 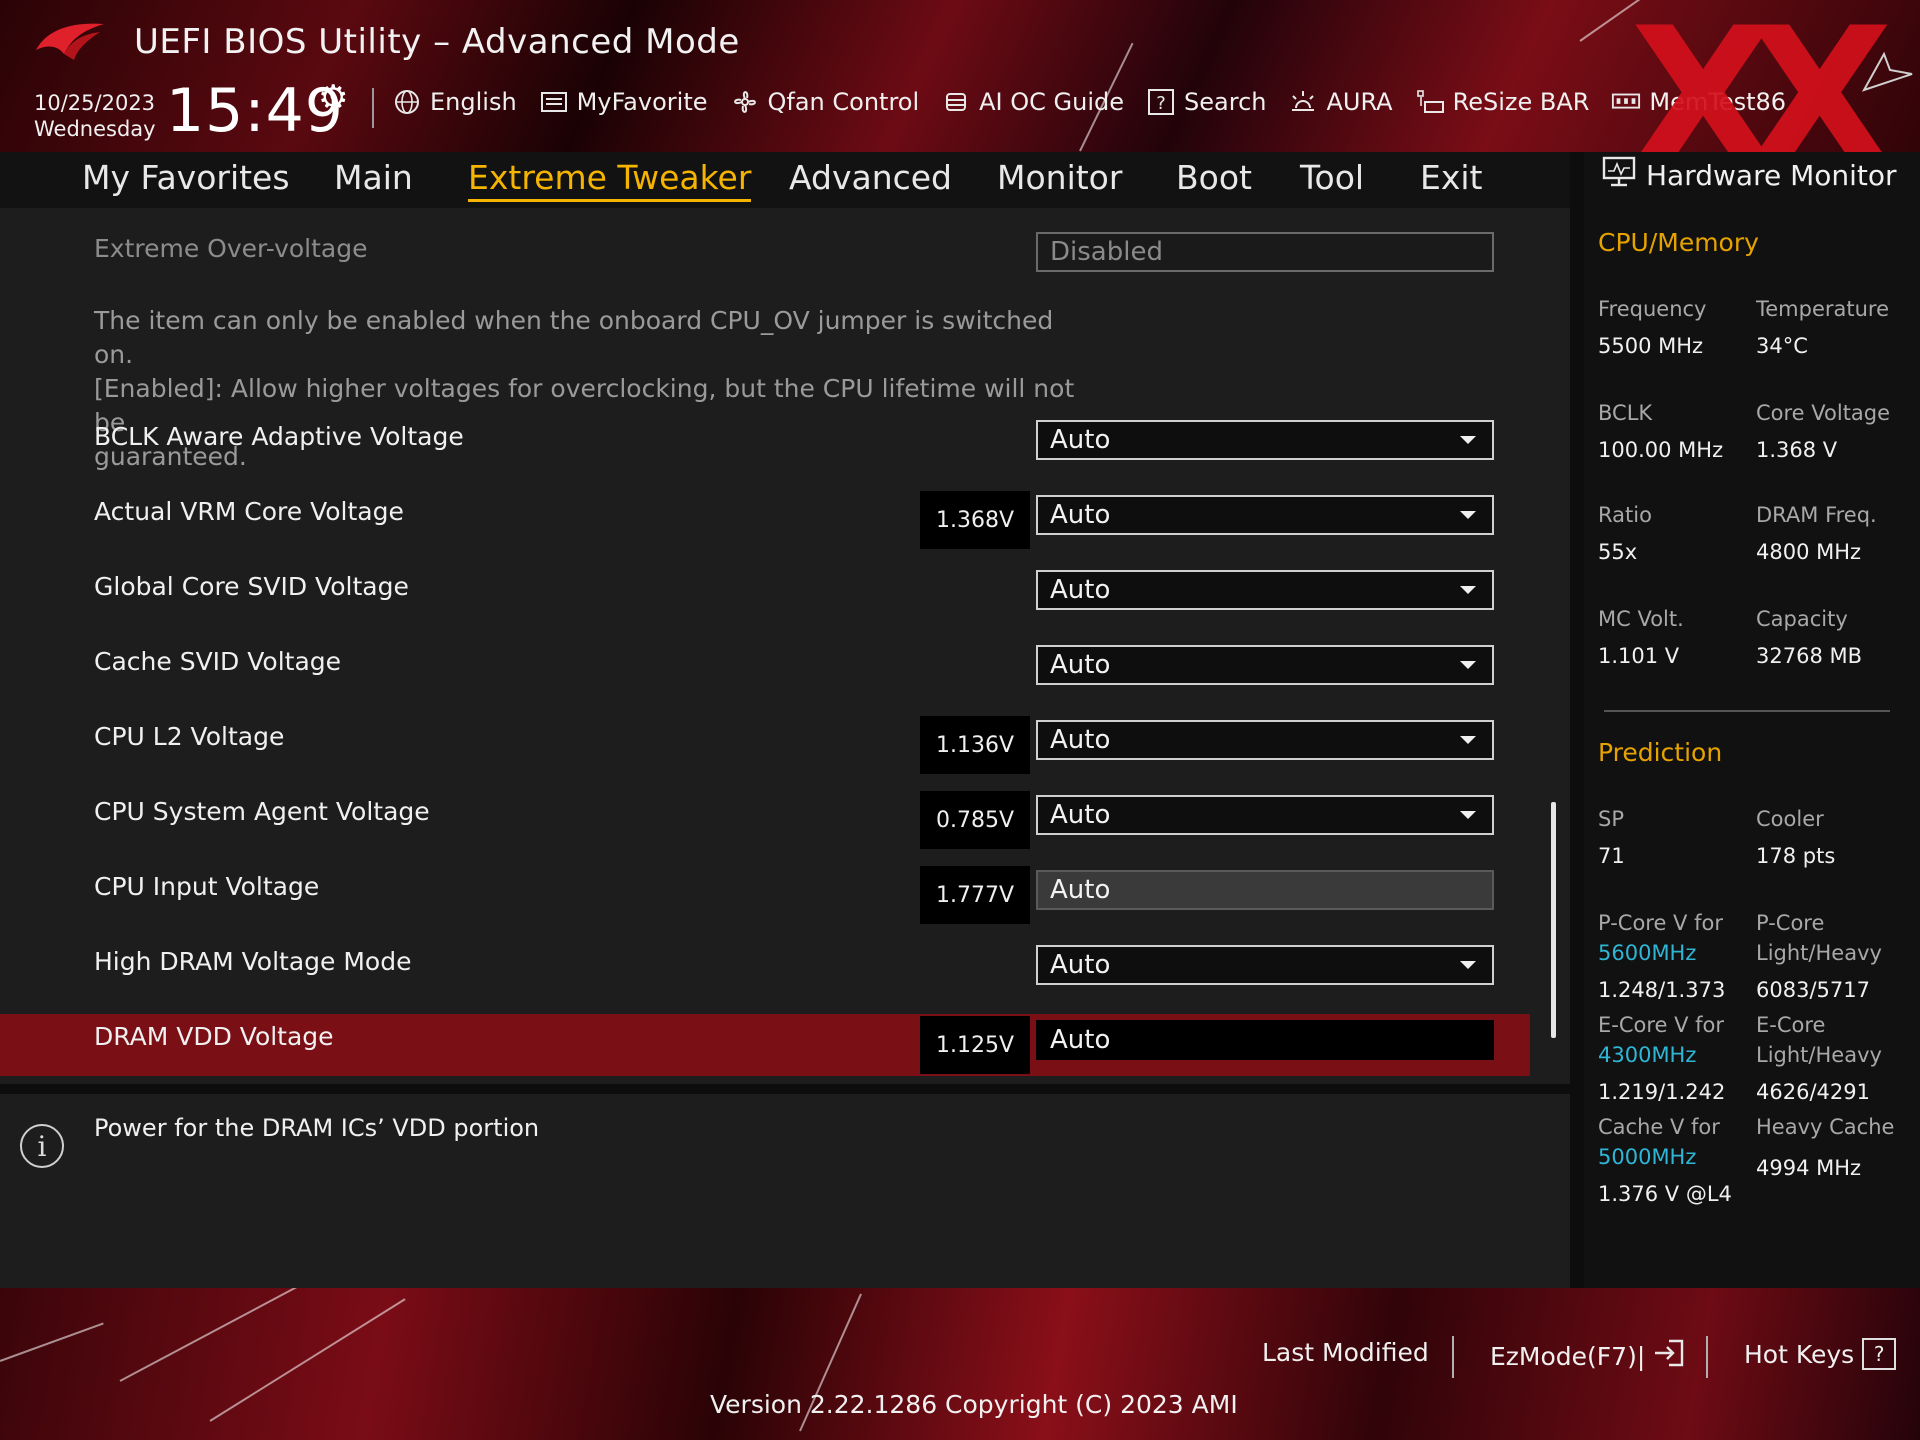 What do you see at coordinates (1819, 1040) in the screenshot?
I see `ecore-lh-label: E-Core Light/Heavy` at bounding box center [1819, 1040].